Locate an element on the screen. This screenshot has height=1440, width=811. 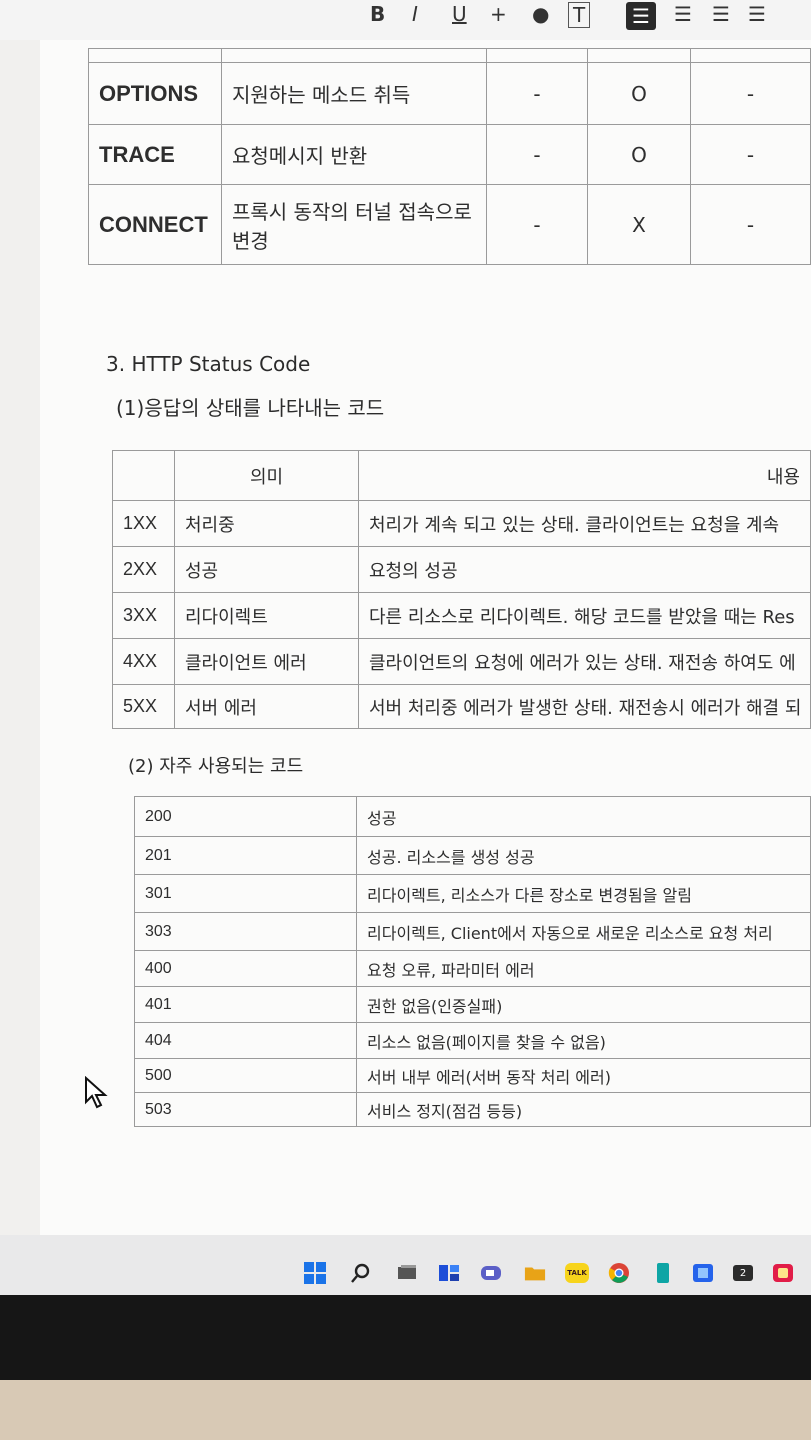
subsection-heading: (1)응답의 상태를 나타내는 코드 is located at coordinates (250, 408).